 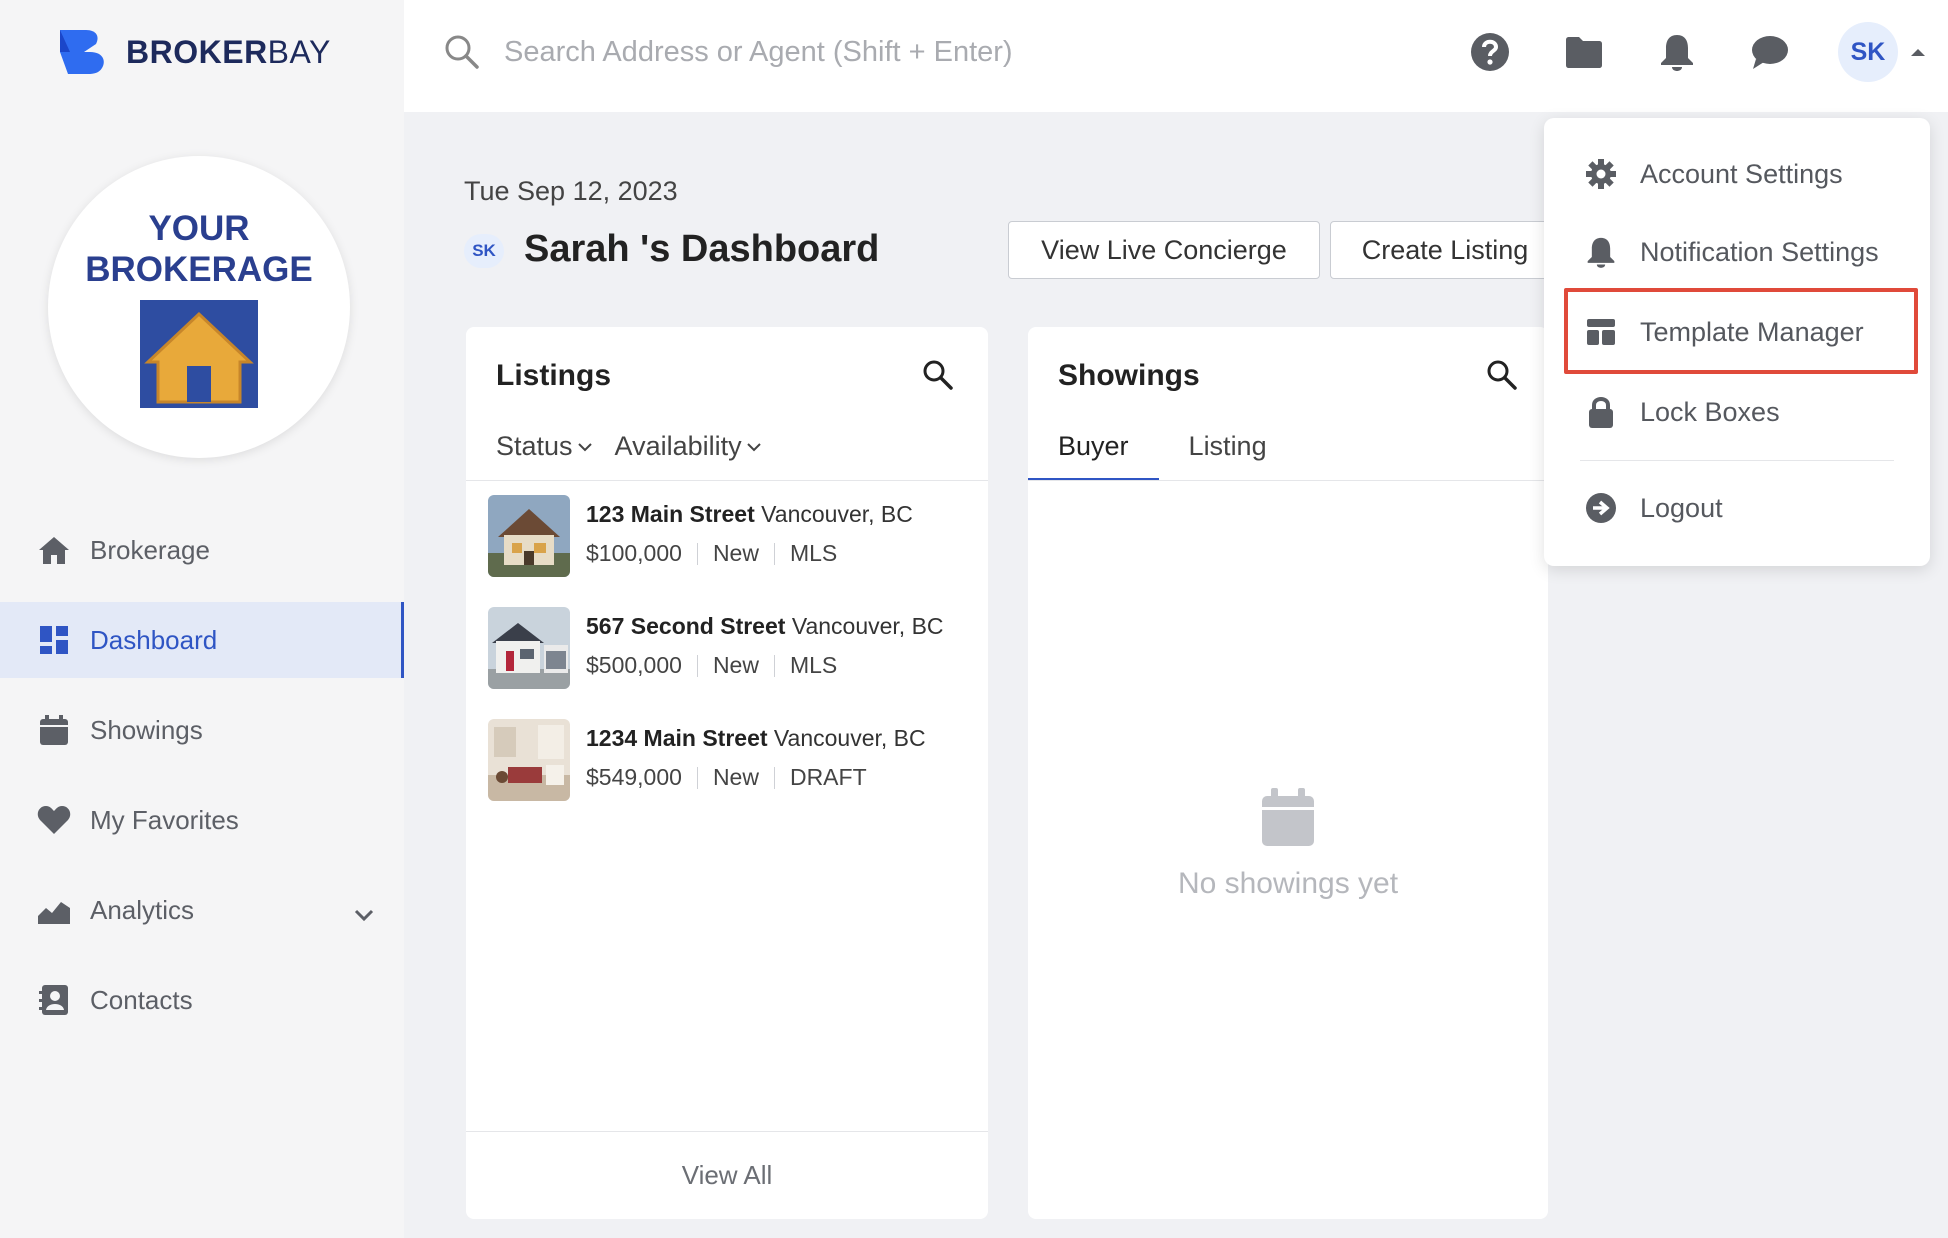 I want to click on sidebar-item-my-favorites: My Favorites, so click(x=202, y=820).